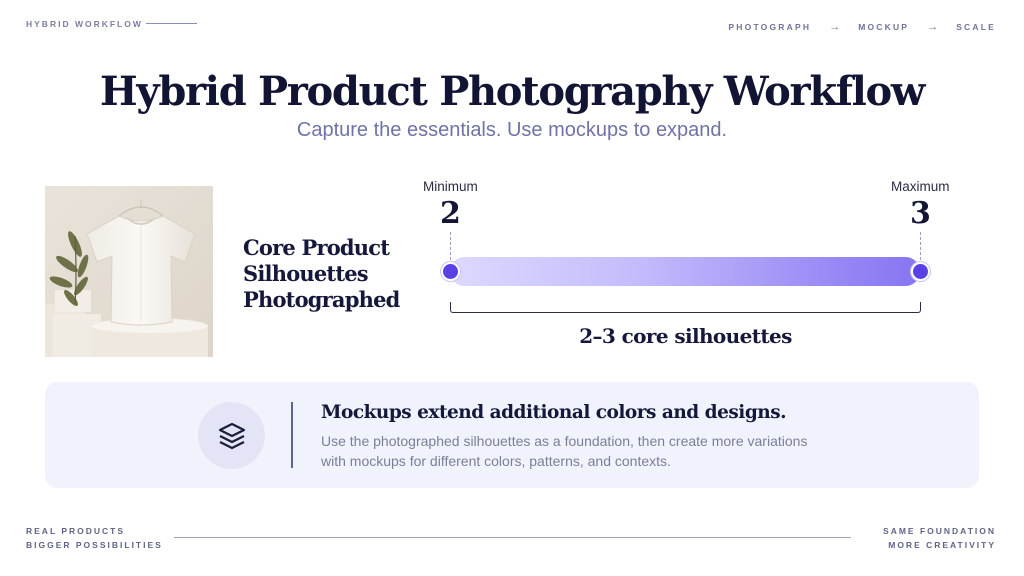 The height and width of the screenshot is (576, 1024). Describe the element at coordinates (685, 307) in the screenshot. I see `range-bracket` at that location.